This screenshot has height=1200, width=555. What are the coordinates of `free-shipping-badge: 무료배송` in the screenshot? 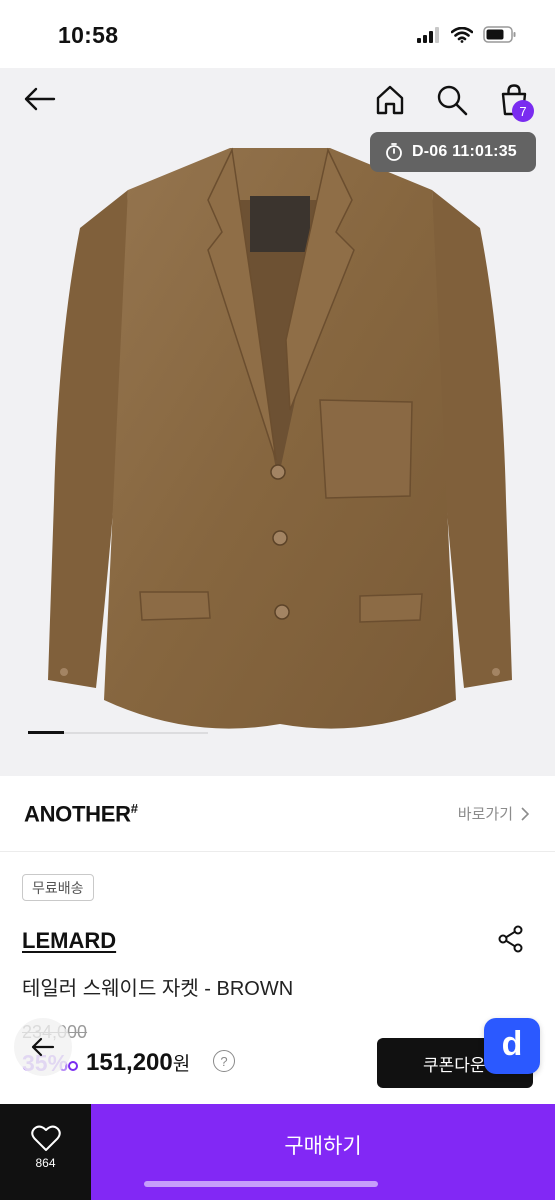 It's located at (58, 887).